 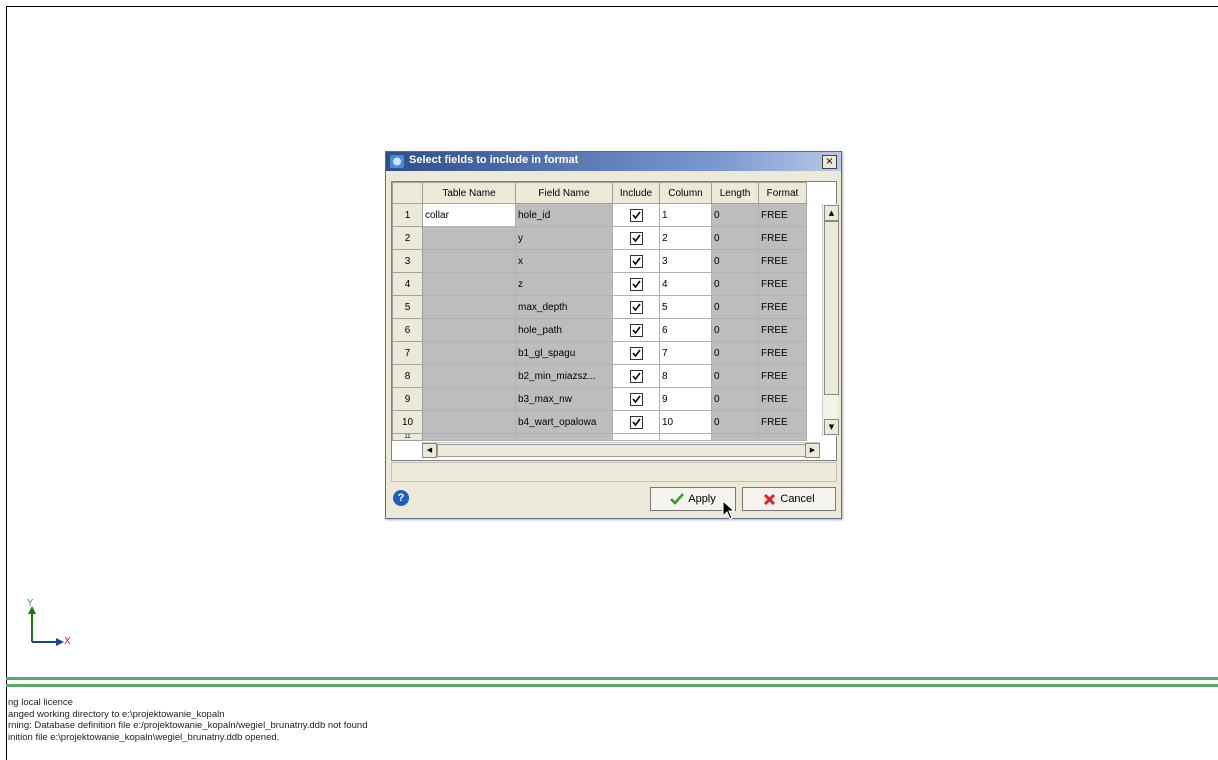 I want to click on field-name-cell: z, so click(x=564, y=284).